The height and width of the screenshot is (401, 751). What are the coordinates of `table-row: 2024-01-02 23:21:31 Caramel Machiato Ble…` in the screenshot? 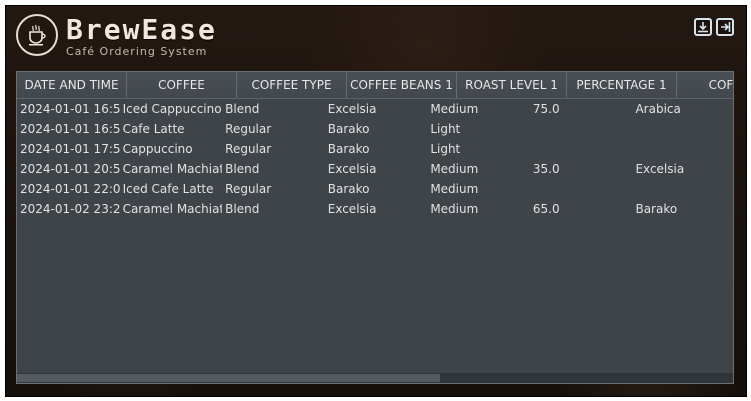 It's located at (375, 209).